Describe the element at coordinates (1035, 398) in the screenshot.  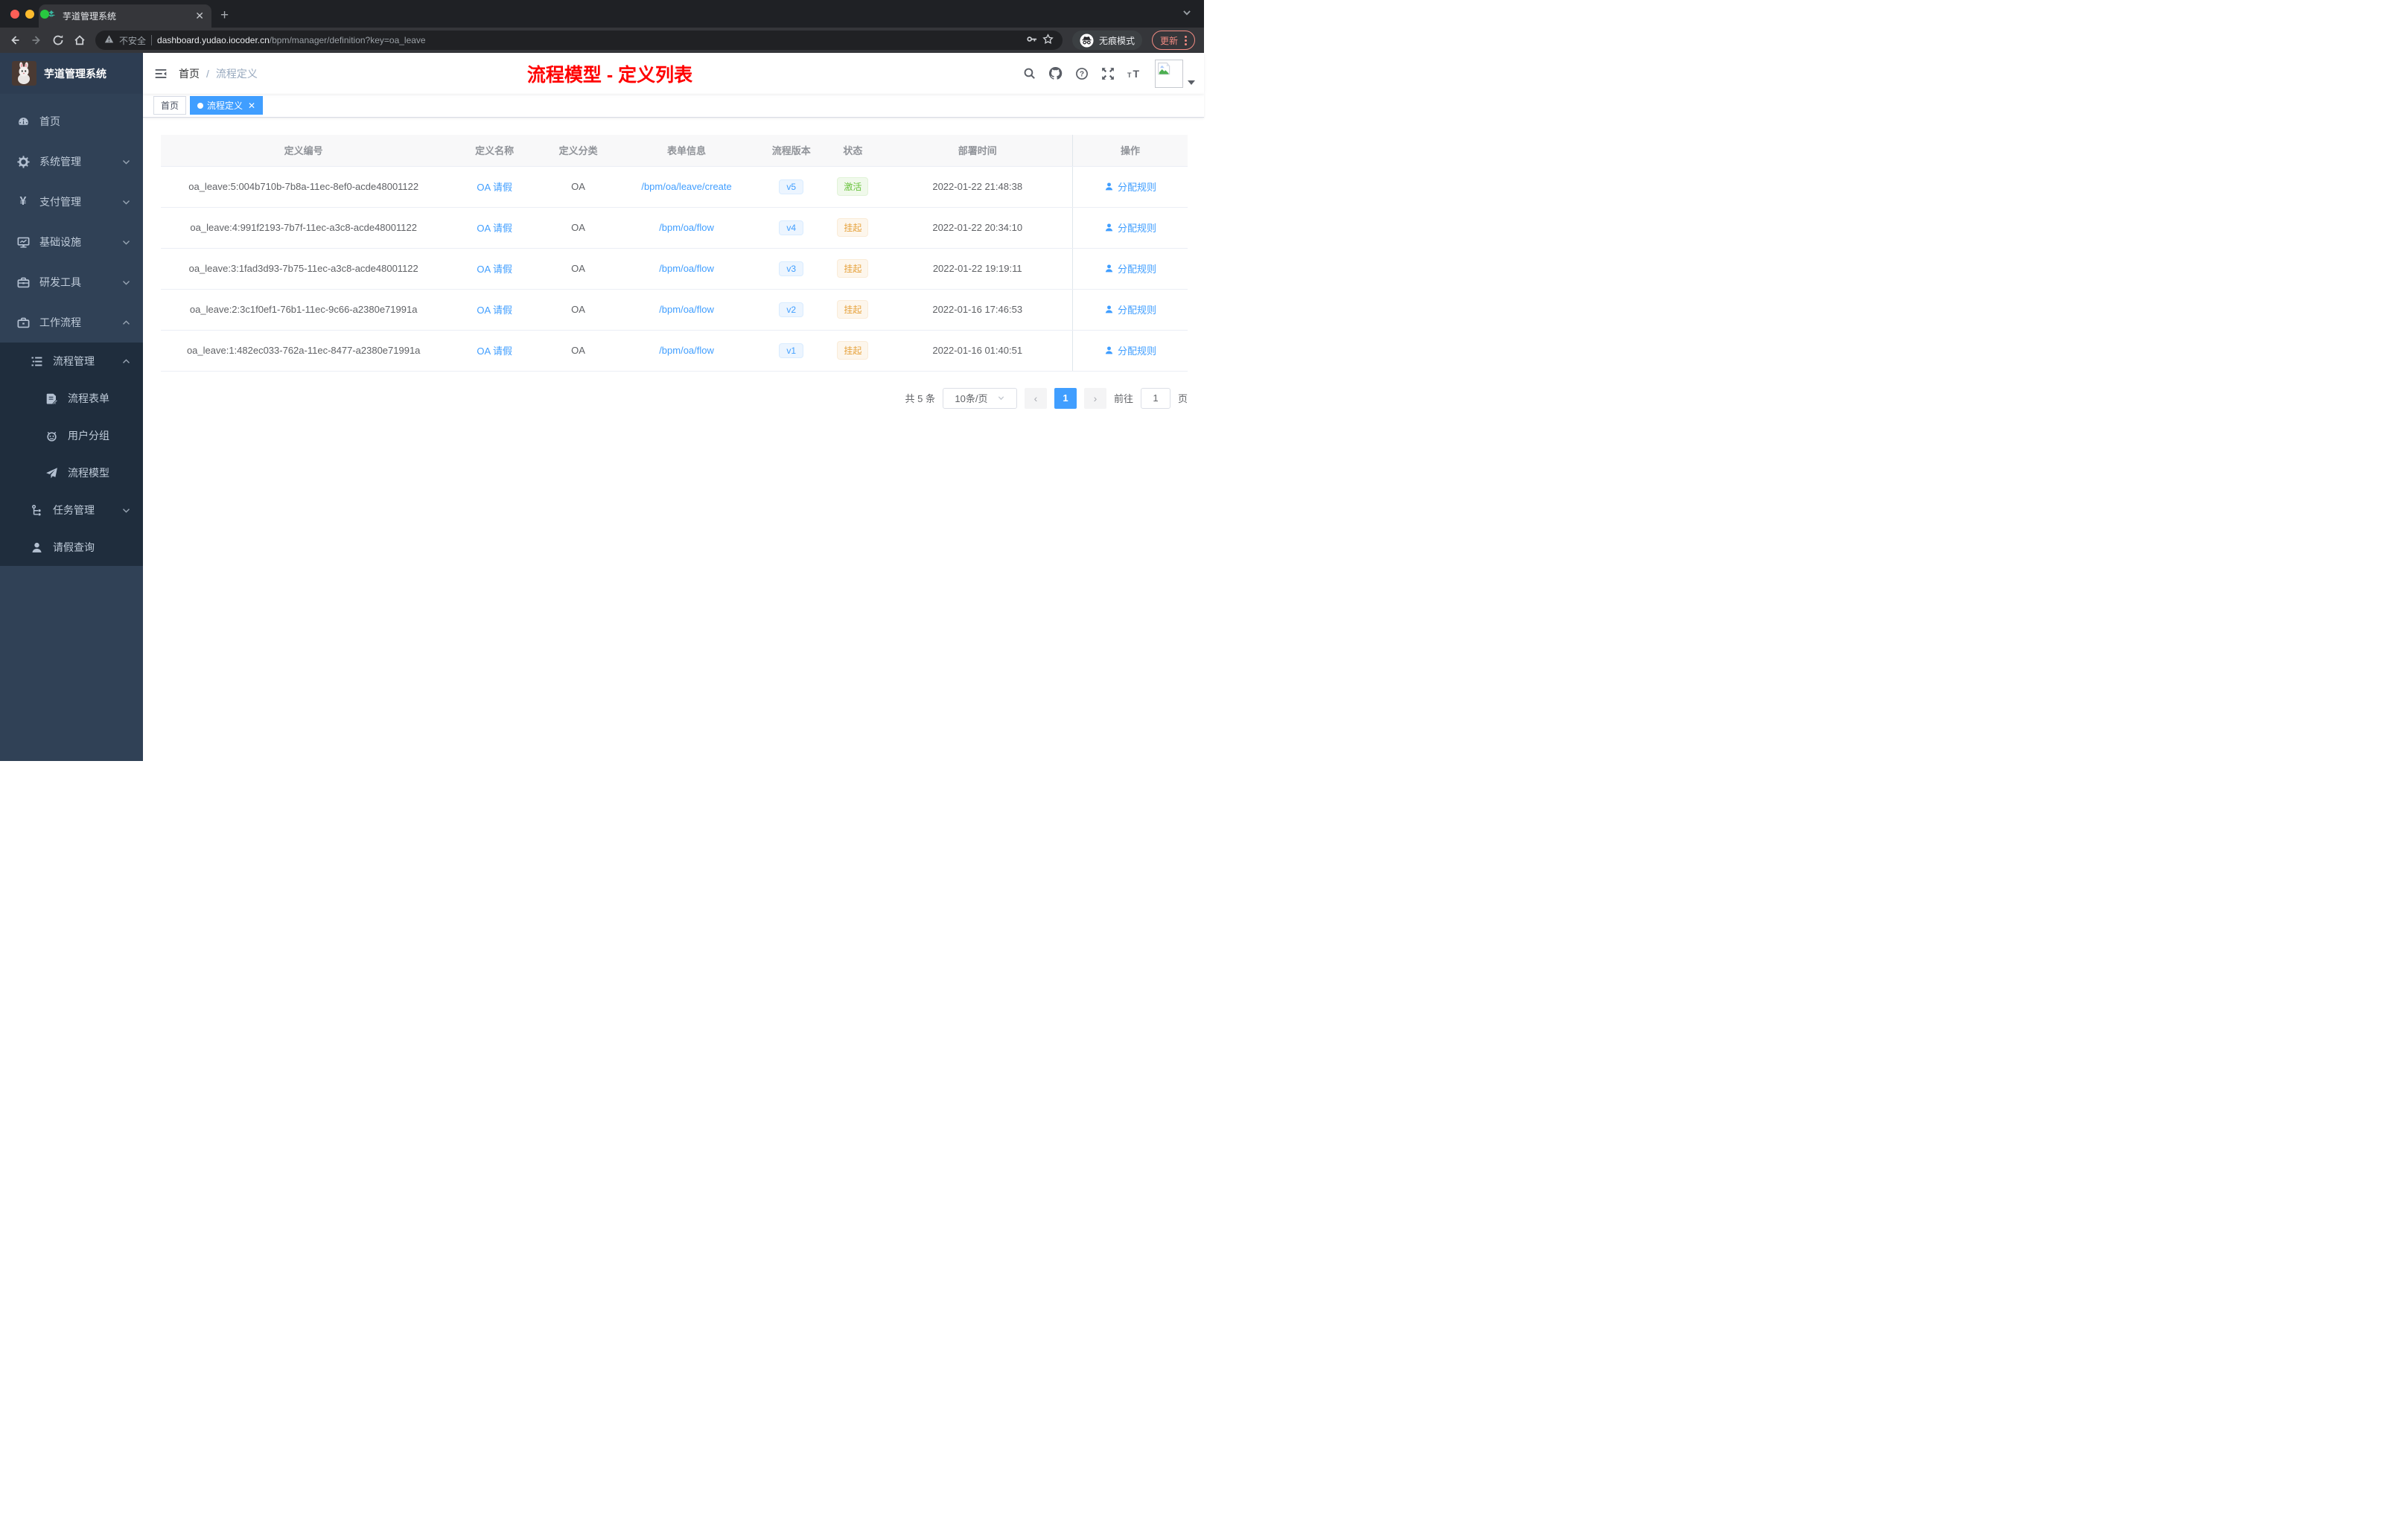
I see `prev-page-button: ‹` at that location.